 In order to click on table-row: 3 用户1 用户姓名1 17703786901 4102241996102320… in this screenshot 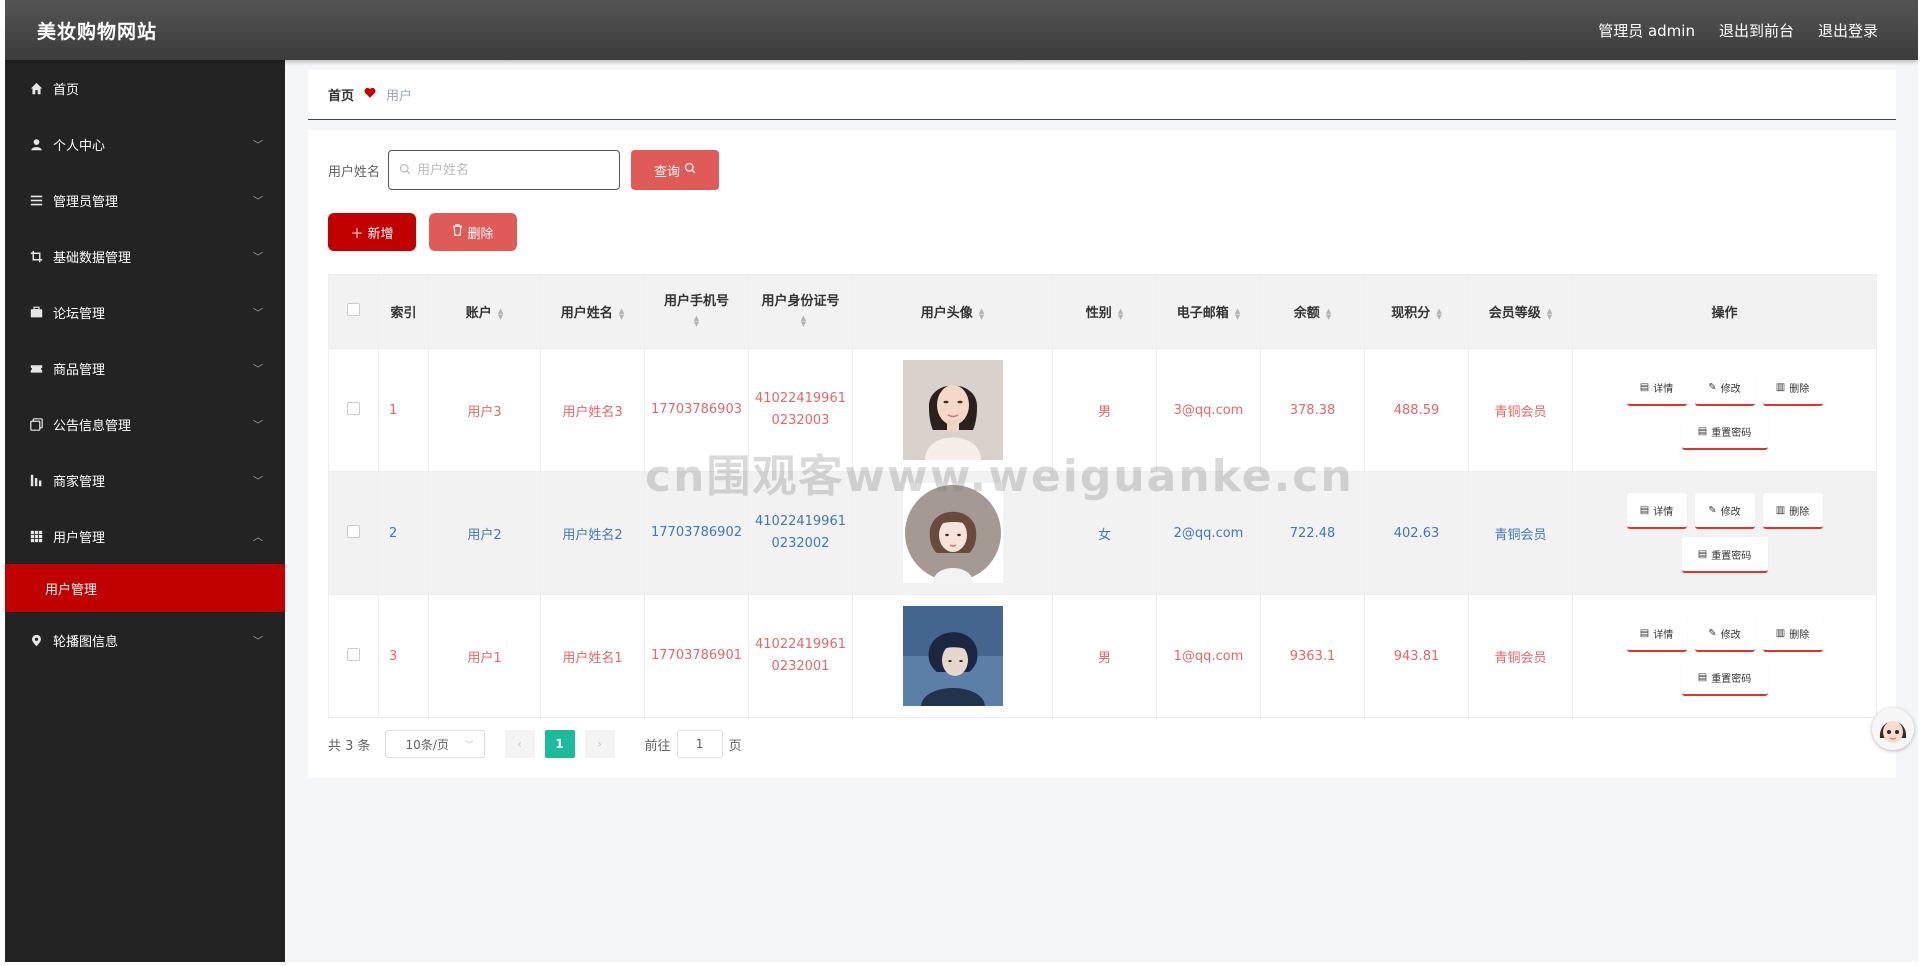, I will do `click(1102, 656)`.